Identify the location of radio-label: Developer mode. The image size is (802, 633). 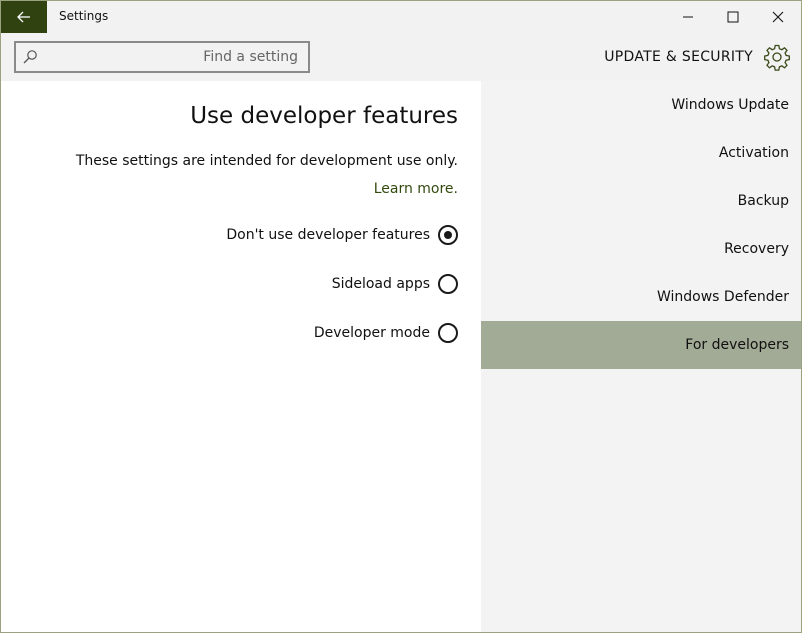
(371, 333).